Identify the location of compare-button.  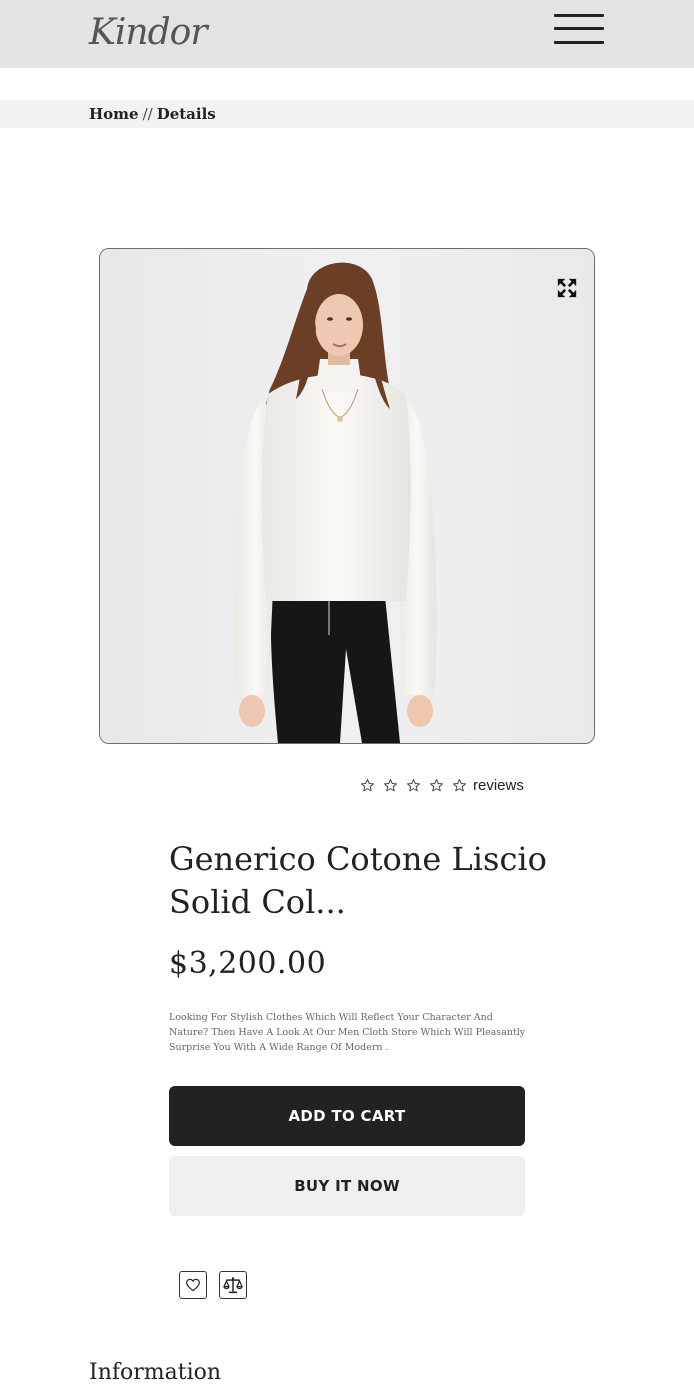
(233, 1285).